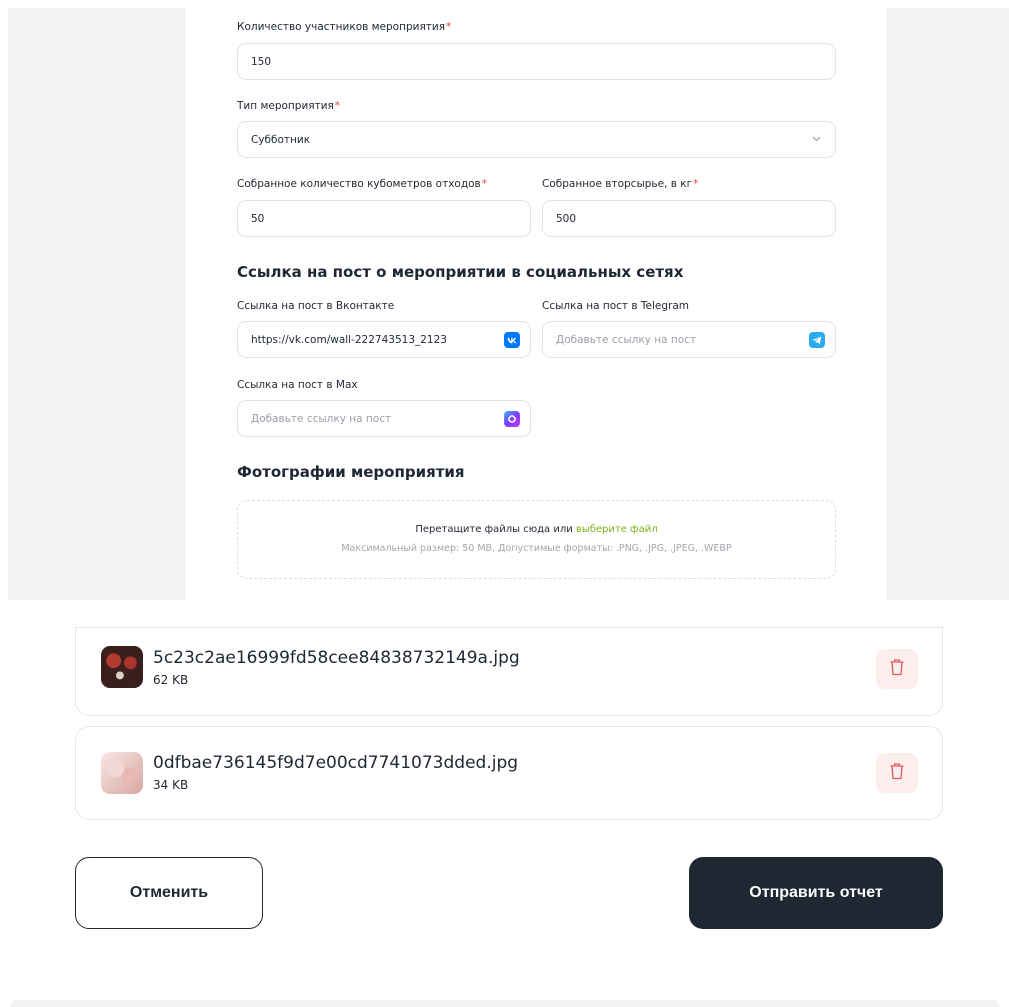  What do you see at coordinates (169, 893) in the screenshot?
I see `cancel-button: Отменить` at bounding box center [169, 893].